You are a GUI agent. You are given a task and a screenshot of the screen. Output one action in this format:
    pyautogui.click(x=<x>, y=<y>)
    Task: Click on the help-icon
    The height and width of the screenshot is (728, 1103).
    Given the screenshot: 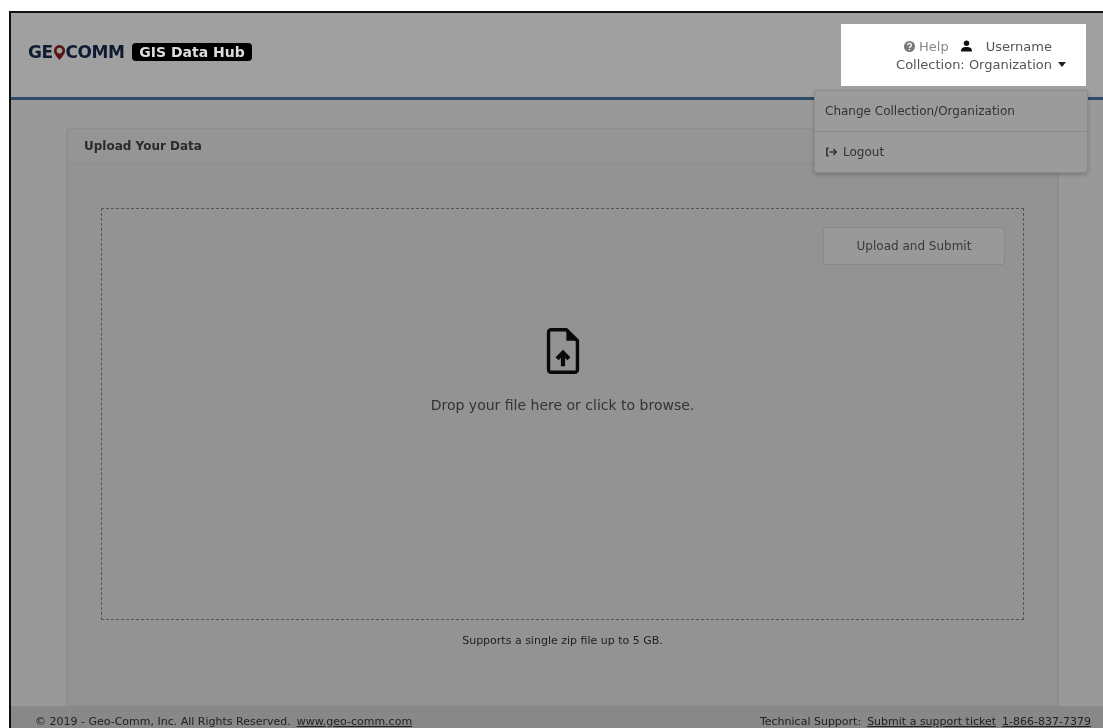 What is the action you would take?
    pyautogui.click(x=910, y=46)
    